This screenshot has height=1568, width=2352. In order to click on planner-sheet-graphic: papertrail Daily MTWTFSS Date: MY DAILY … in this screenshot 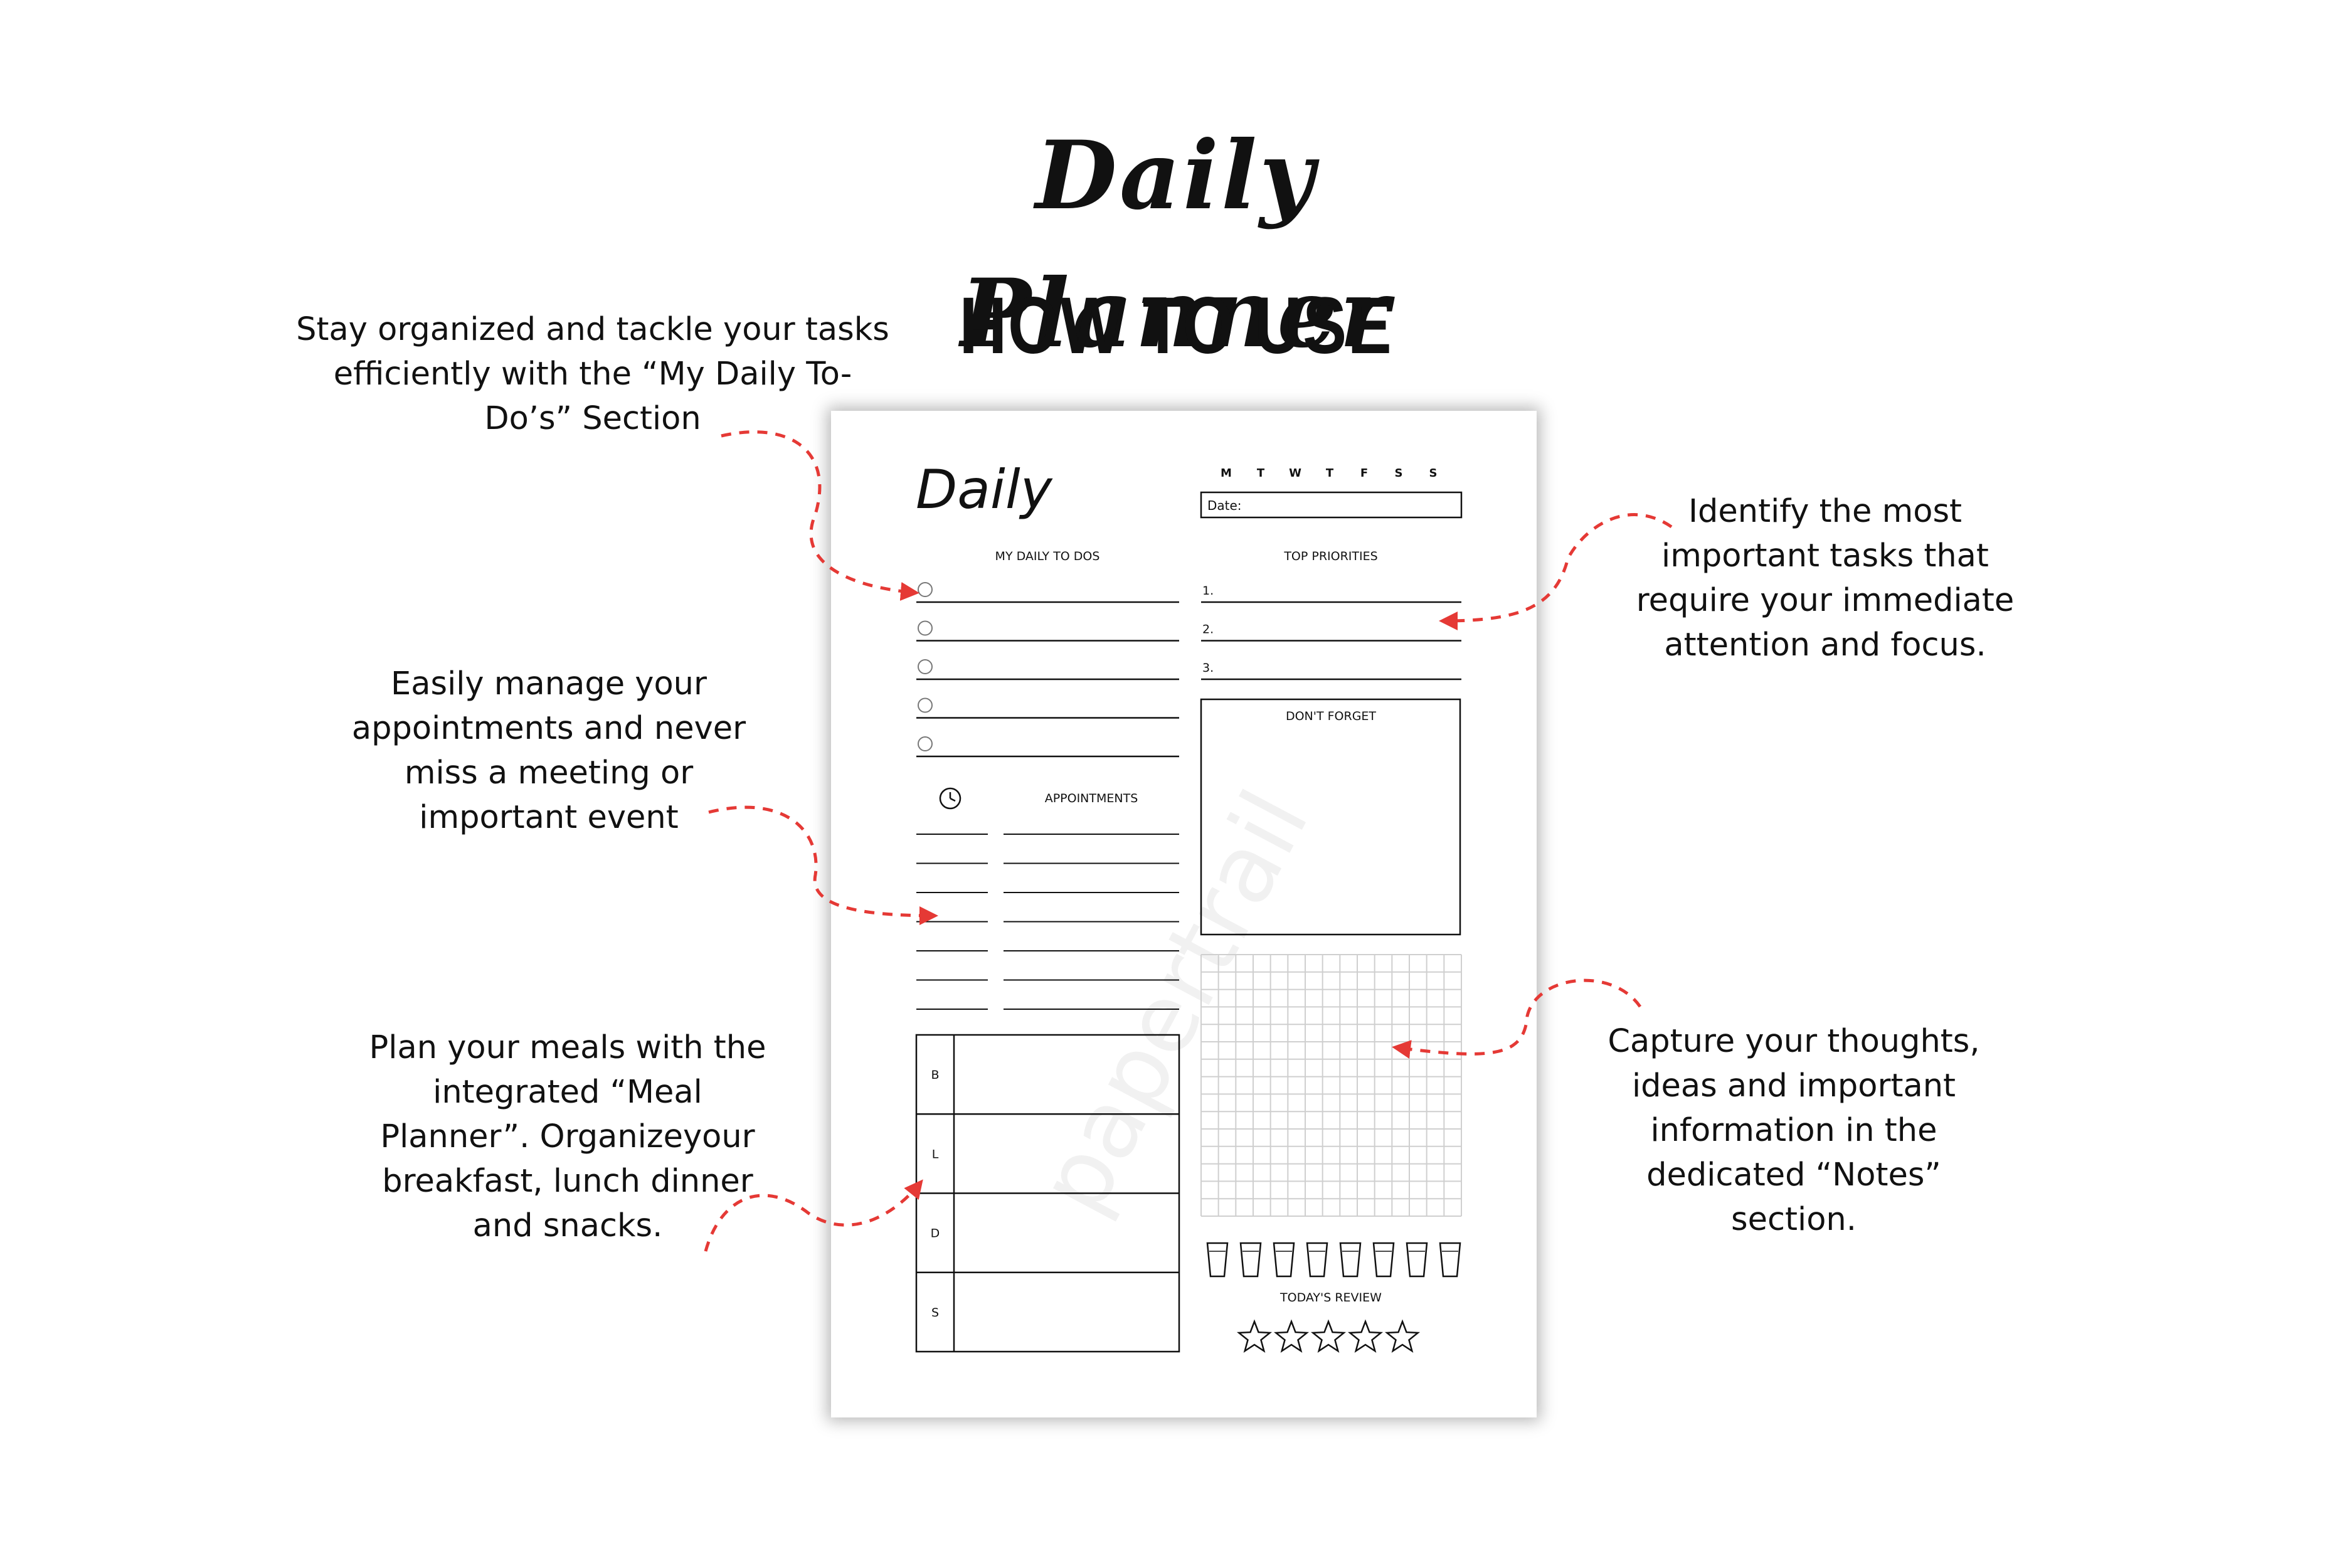, I will do `click(1189, 905)`.